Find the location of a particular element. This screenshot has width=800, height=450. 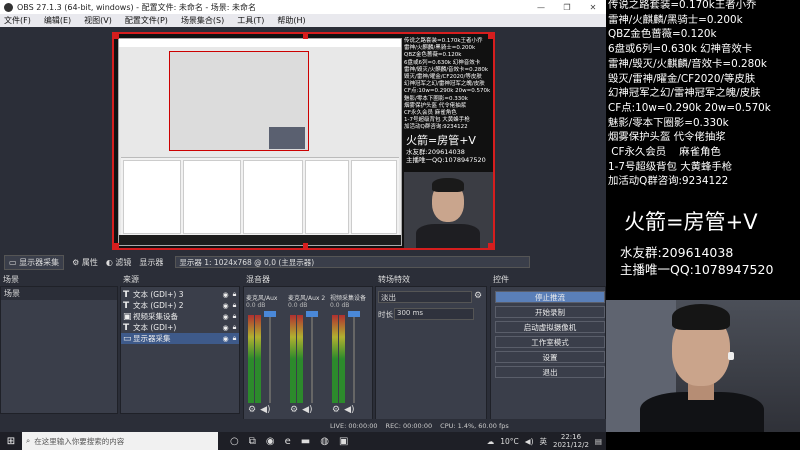

windows-start-icon: ⊞ is located at coordinates (11, 441).